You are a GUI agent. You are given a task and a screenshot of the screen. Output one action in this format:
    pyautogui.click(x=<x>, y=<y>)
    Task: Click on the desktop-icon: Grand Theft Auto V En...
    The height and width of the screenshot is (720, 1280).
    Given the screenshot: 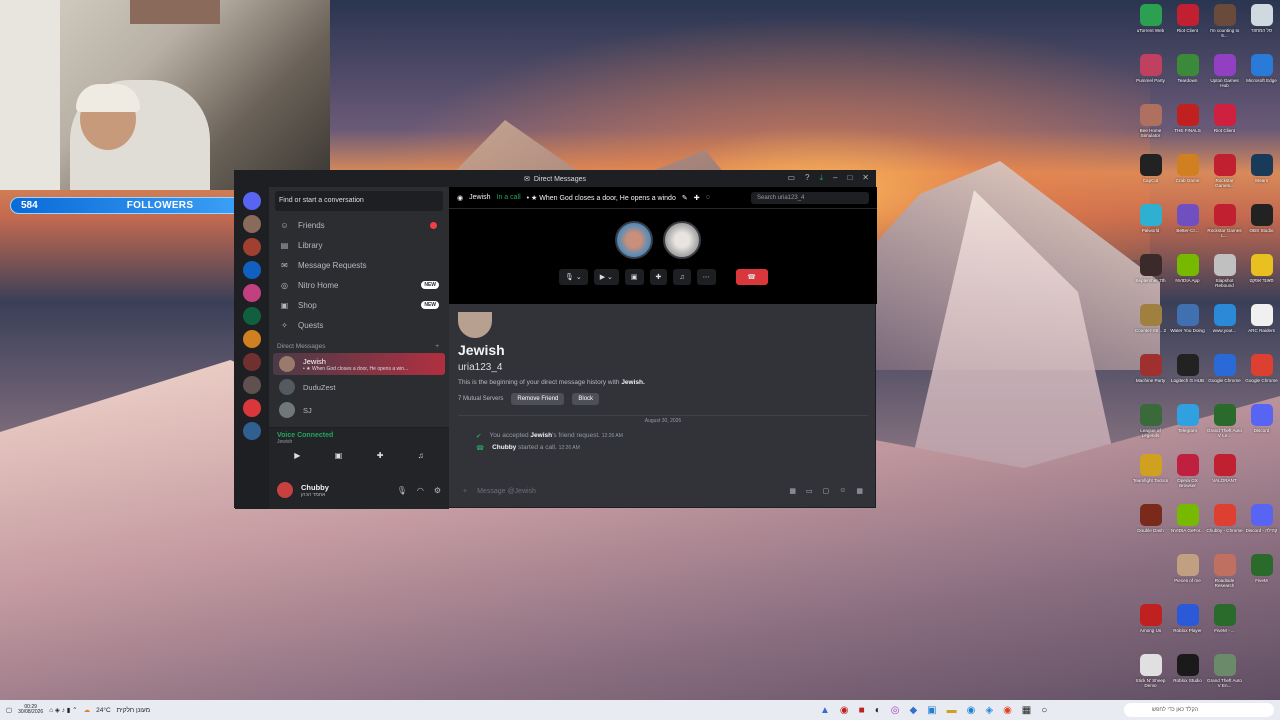 What is the action you would take?
    pyautogui.click(x=1224, y=679)
    